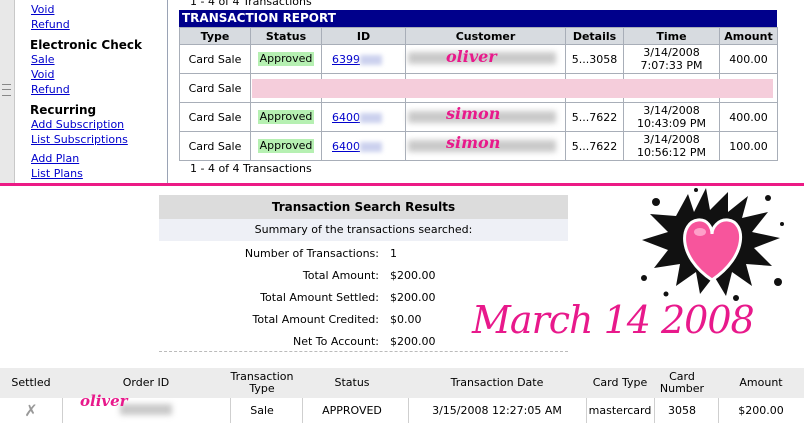 This screenshot has height=427, width=804. I want to click on sidebar-link-refund: Refund, so click(50, 24).